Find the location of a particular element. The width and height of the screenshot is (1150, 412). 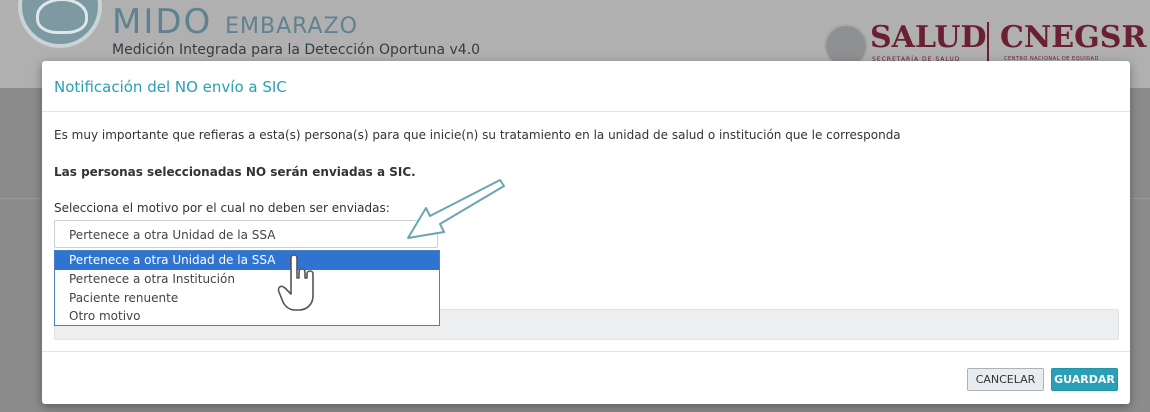

brand-title: MIDO EMBARAZO is located at coordinates (235, 22).